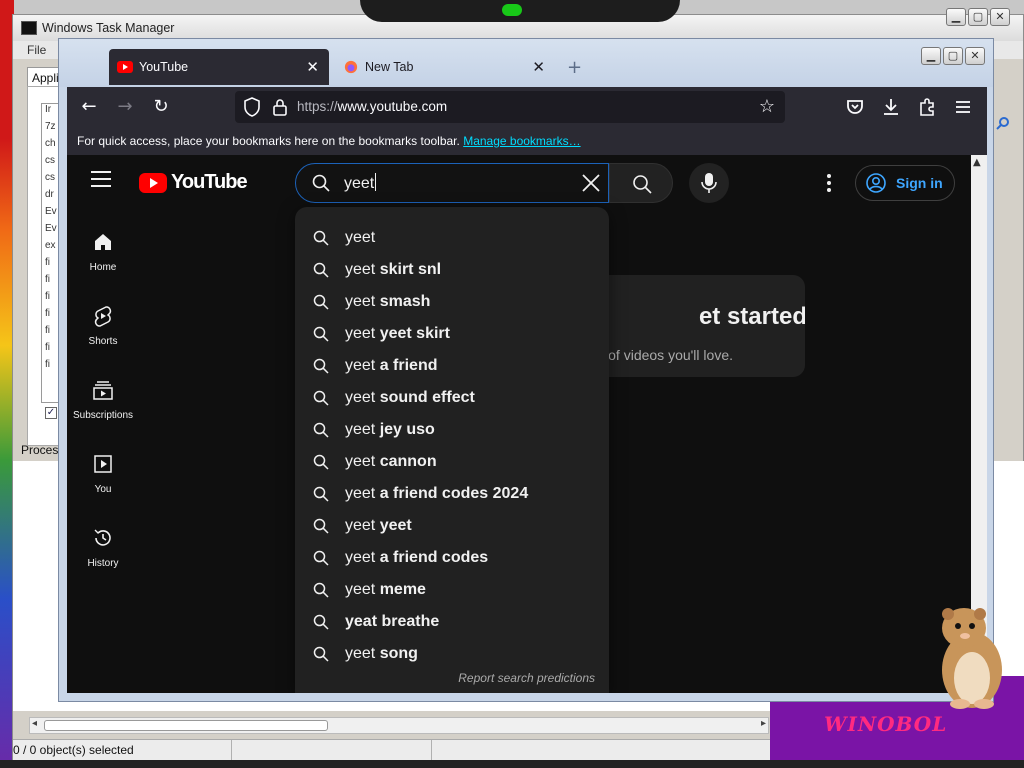  I want to click on sidebar-item-label: History, so click(103, 563).